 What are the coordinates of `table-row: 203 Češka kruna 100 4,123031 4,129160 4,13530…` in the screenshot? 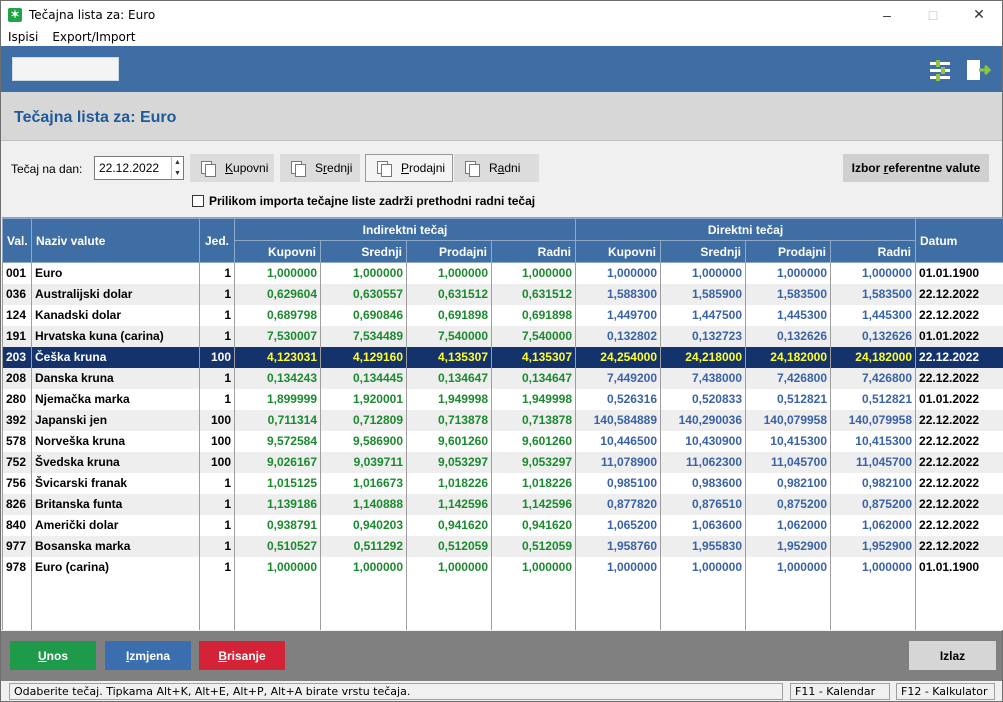 It's located at (502, 357).